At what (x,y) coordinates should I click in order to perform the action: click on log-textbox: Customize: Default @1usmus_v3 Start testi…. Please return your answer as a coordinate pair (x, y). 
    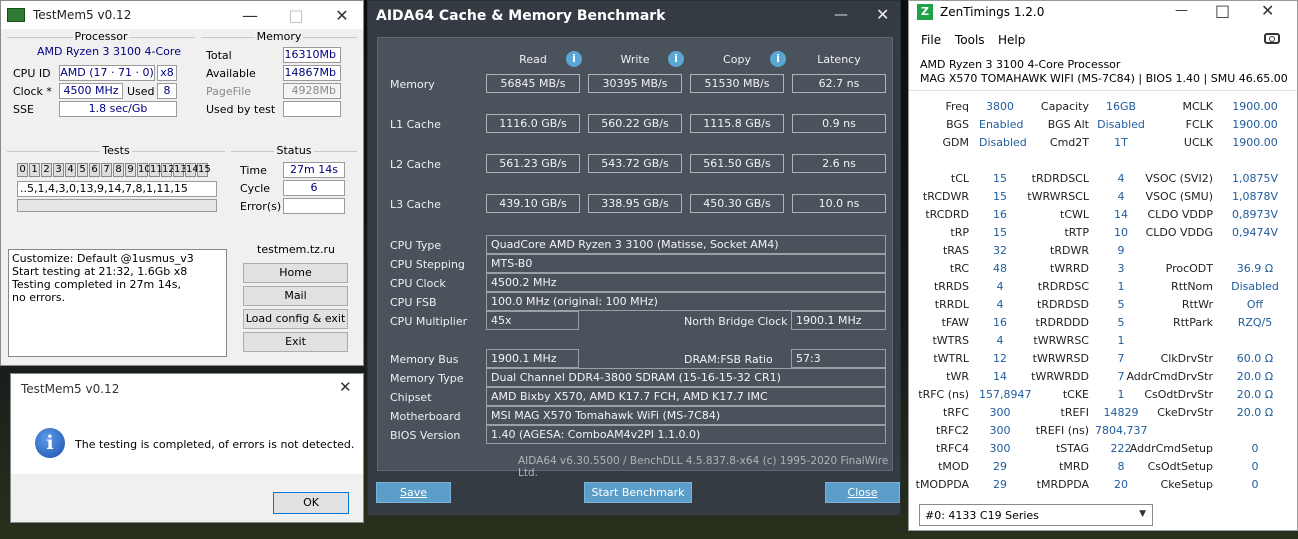
    Looking at the image, I should click on (117, 303).